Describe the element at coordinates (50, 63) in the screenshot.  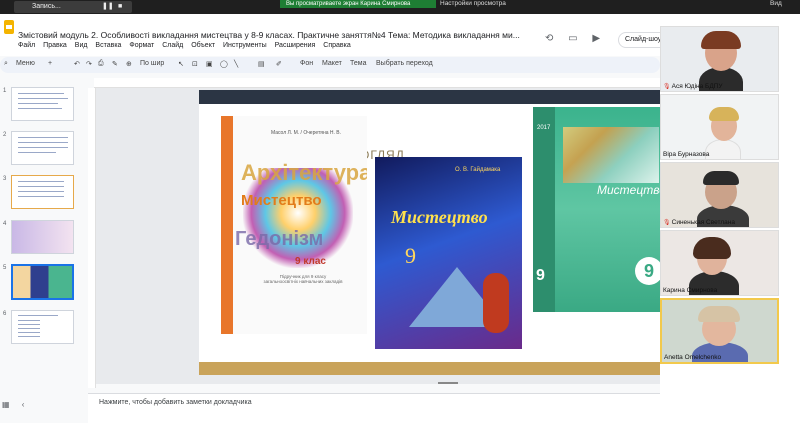
I see `add-slide-icon: +` at that location.